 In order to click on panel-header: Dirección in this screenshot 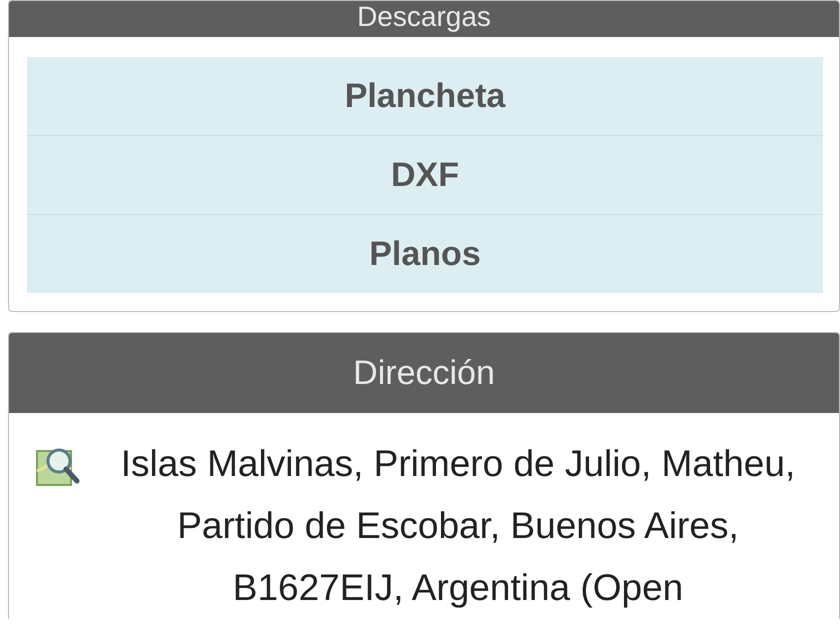, I will do `click(424, 373)`.